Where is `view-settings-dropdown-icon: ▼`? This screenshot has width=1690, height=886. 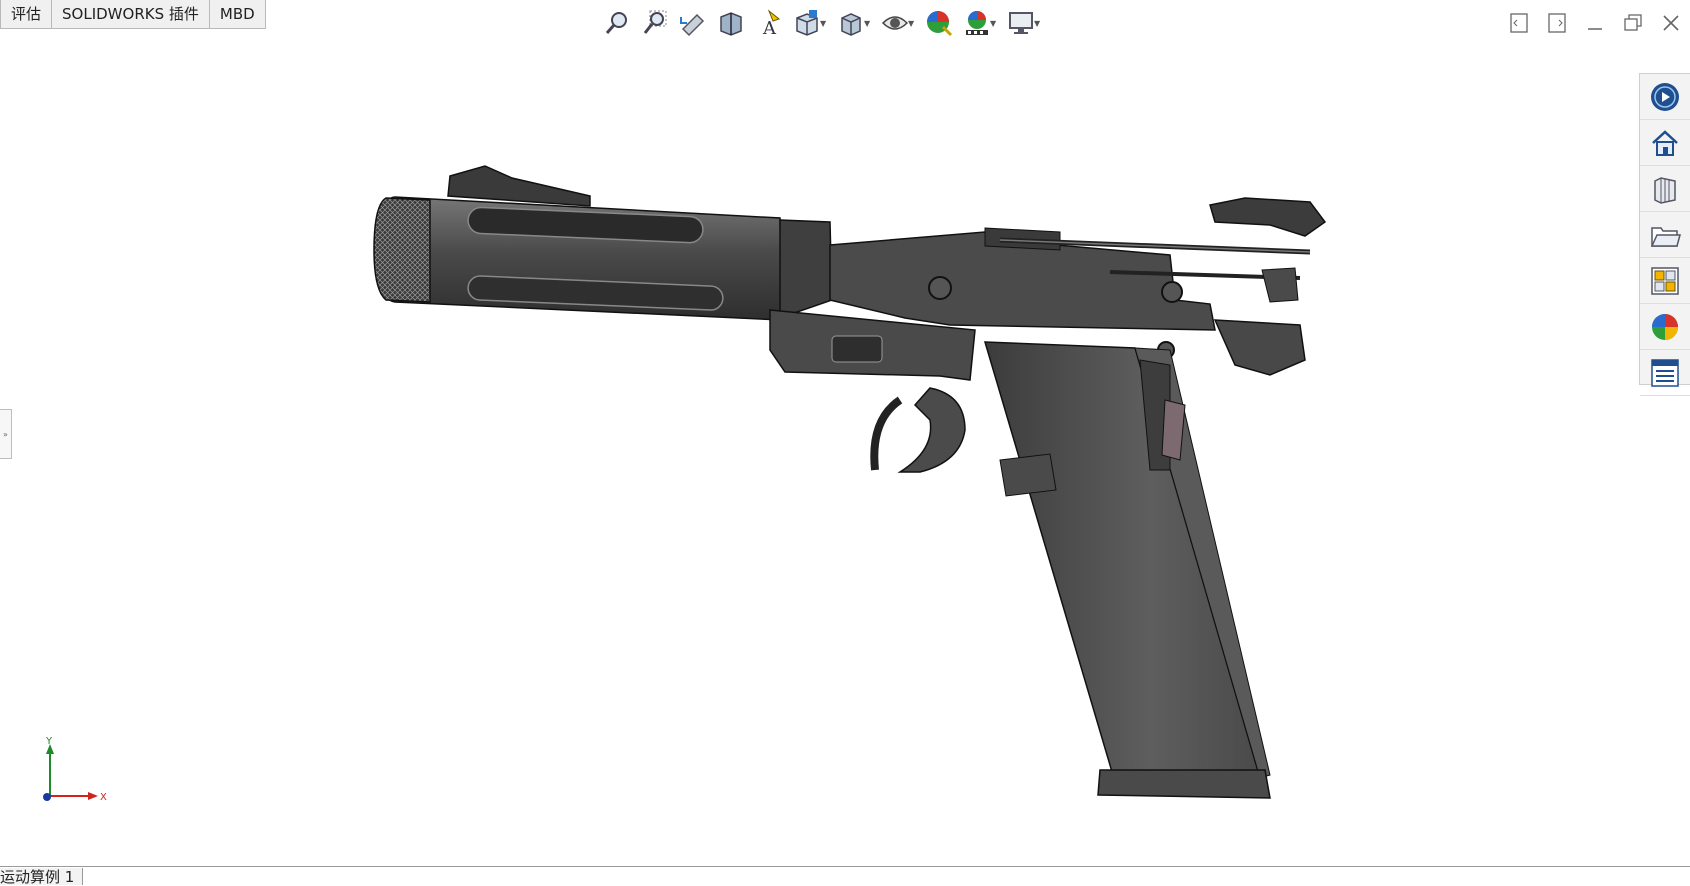
view-settings-dropdown-icon: ▼ is located at coordinates (1039, 23).